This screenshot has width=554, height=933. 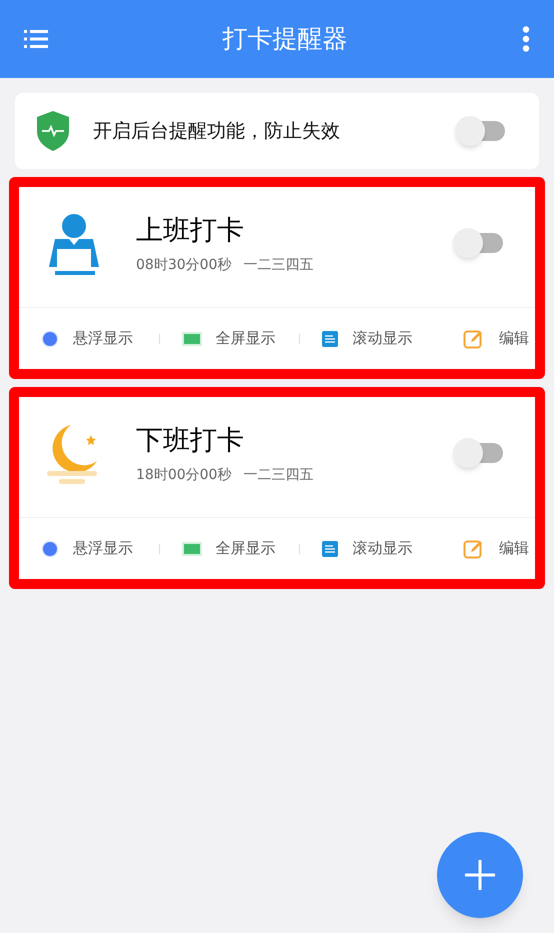 I want to click on plus-icon, so click(x=480, y=875).